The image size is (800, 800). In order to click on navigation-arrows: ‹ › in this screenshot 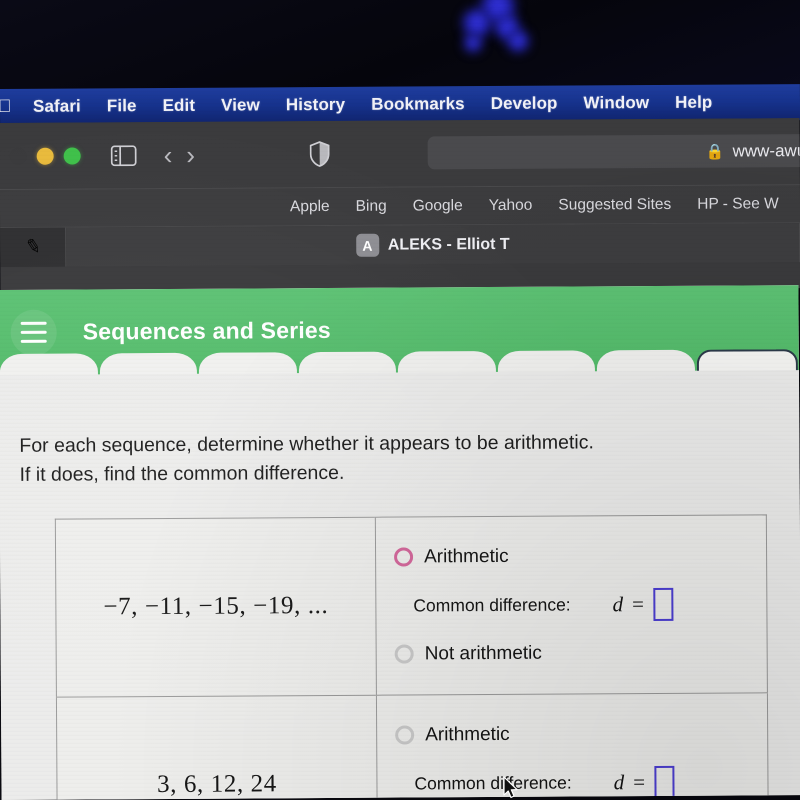, I will do `click(180, 155)`.